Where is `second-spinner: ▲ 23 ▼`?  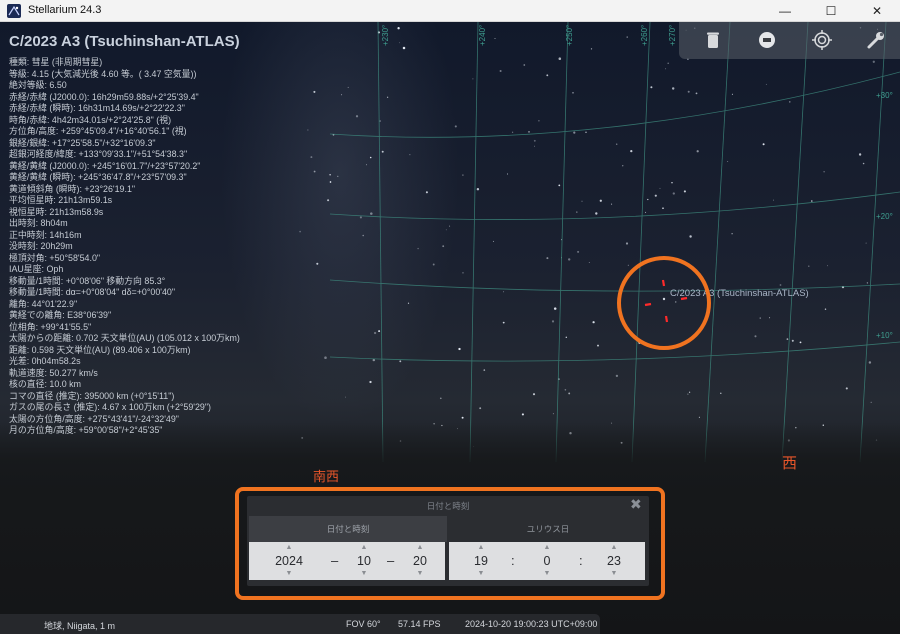 second-spinner: ▲ 23 ▼ is located at coordinates (614, 561).